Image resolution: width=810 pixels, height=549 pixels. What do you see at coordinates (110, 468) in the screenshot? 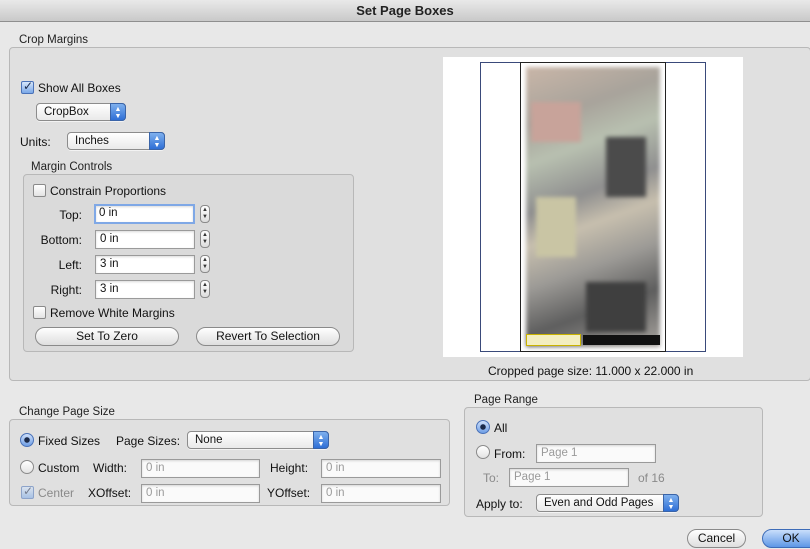
I see `width-label: Width:` at bounding box center [110, 468].